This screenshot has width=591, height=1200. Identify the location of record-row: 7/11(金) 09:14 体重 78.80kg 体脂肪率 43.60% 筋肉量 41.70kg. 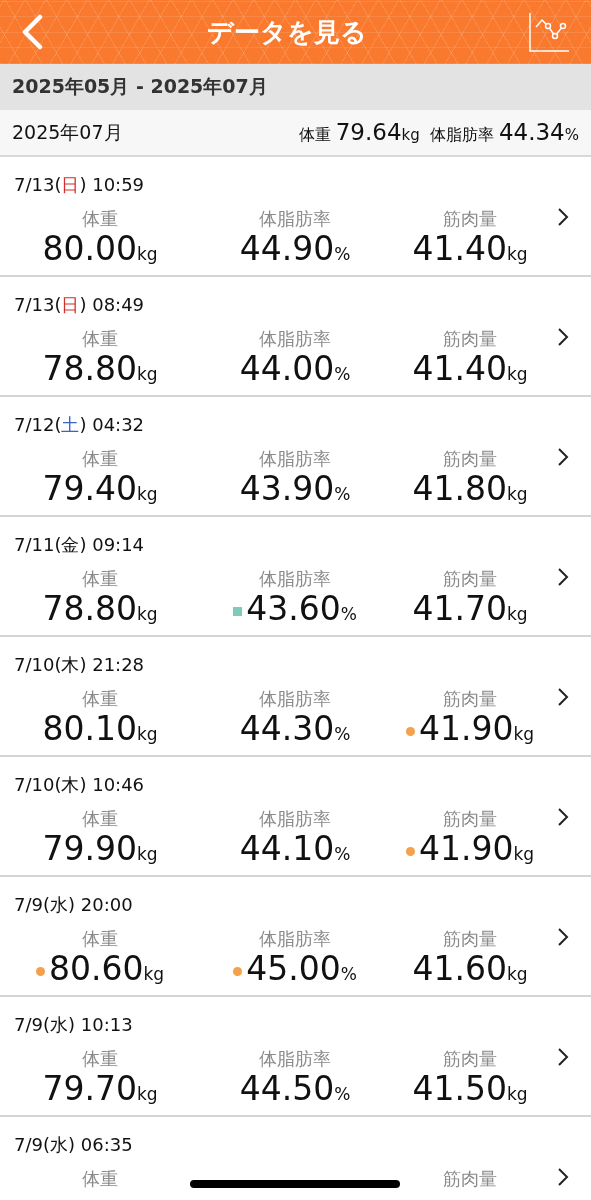
(295, 577).